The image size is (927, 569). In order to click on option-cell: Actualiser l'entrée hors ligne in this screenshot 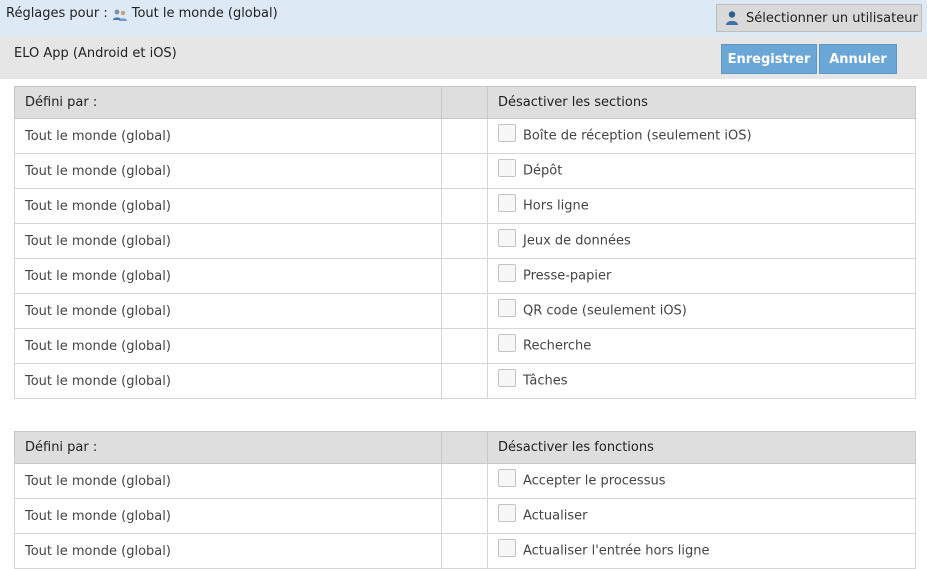, I will do `click(701, 551)`.